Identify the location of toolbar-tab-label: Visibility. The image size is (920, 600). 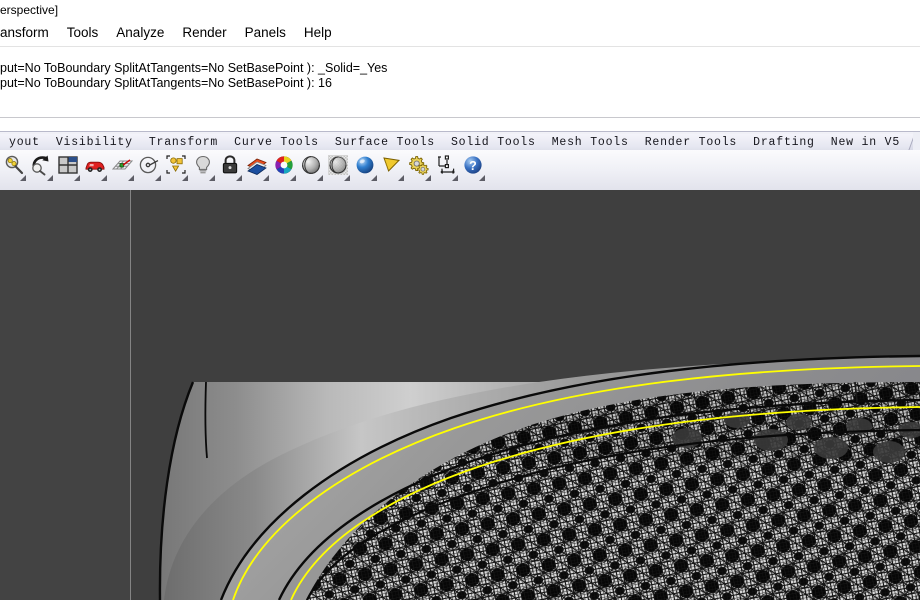
(94, 142).